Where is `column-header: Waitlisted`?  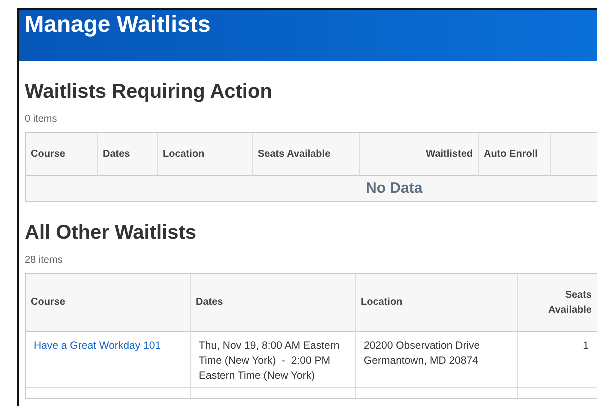
column-header: Waitlisted is located at coordinates (419, 154).